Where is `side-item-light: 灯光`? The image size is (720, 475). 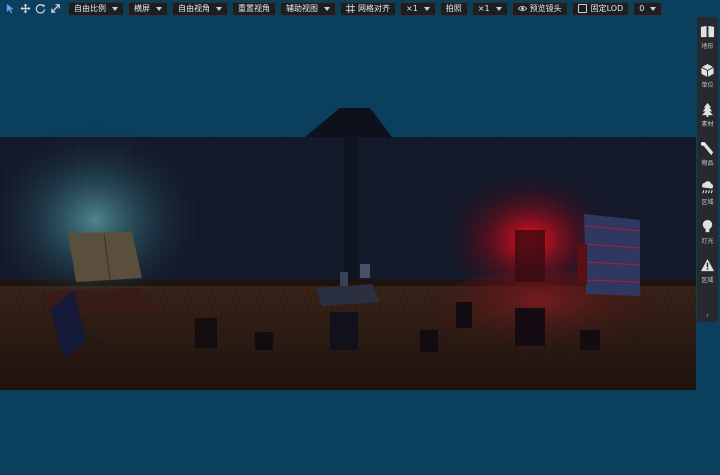
side-item-light: 灯光 is located at coordinates (707, 234).